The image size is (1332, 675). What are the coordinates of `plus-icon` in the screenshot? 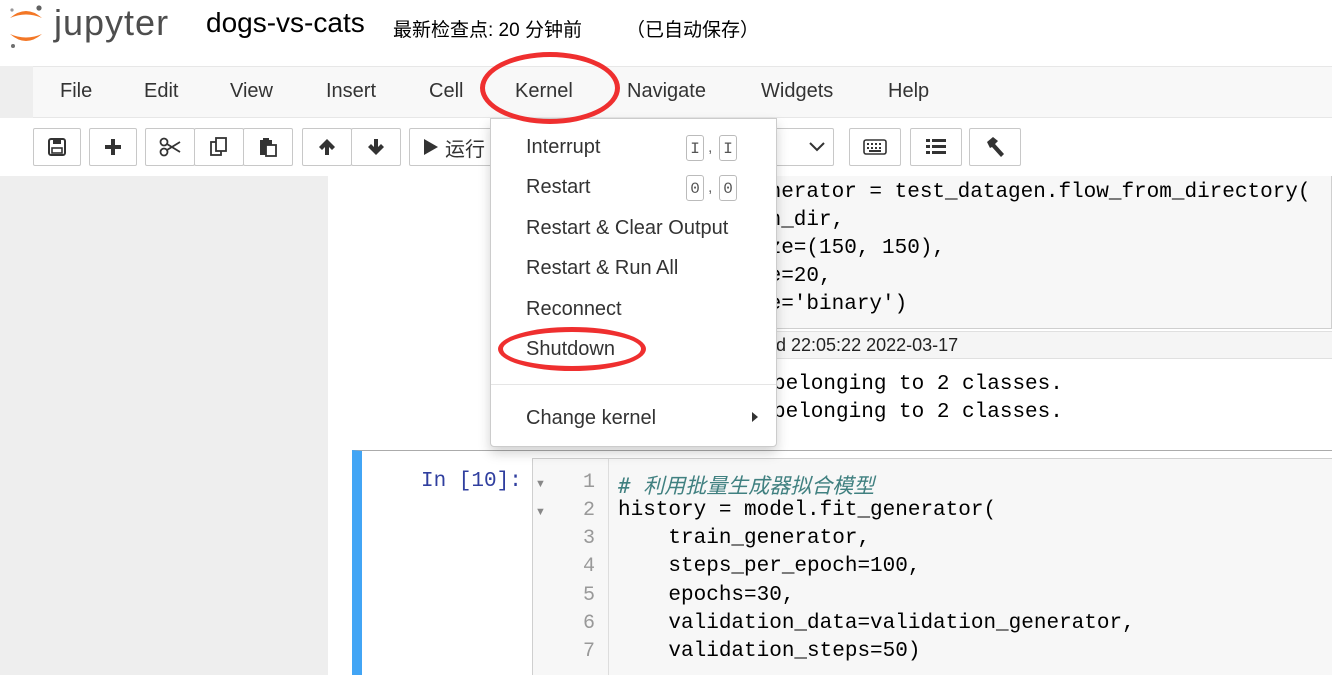 It's located at (113, 147).